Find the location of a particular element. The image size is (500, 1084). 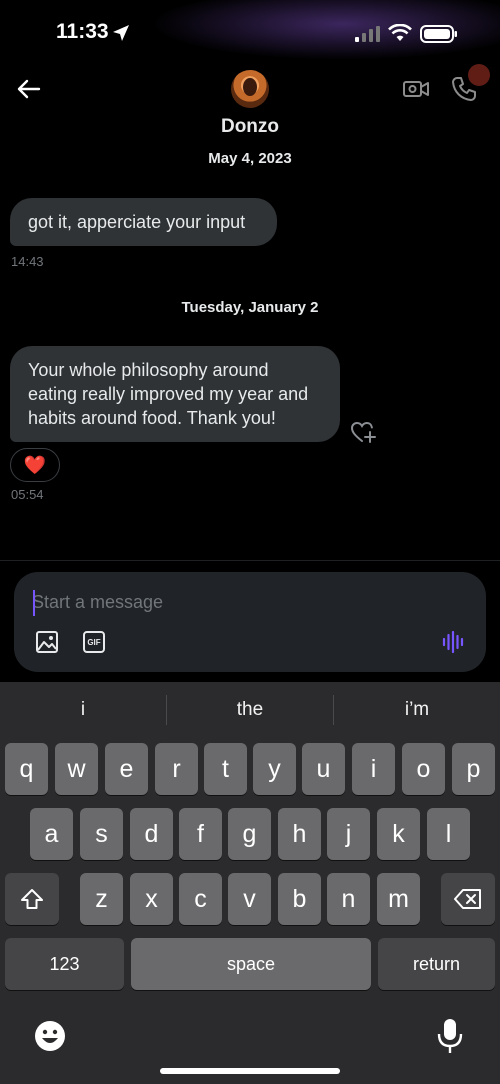

key-w: w is located at coordinates (76, 769).